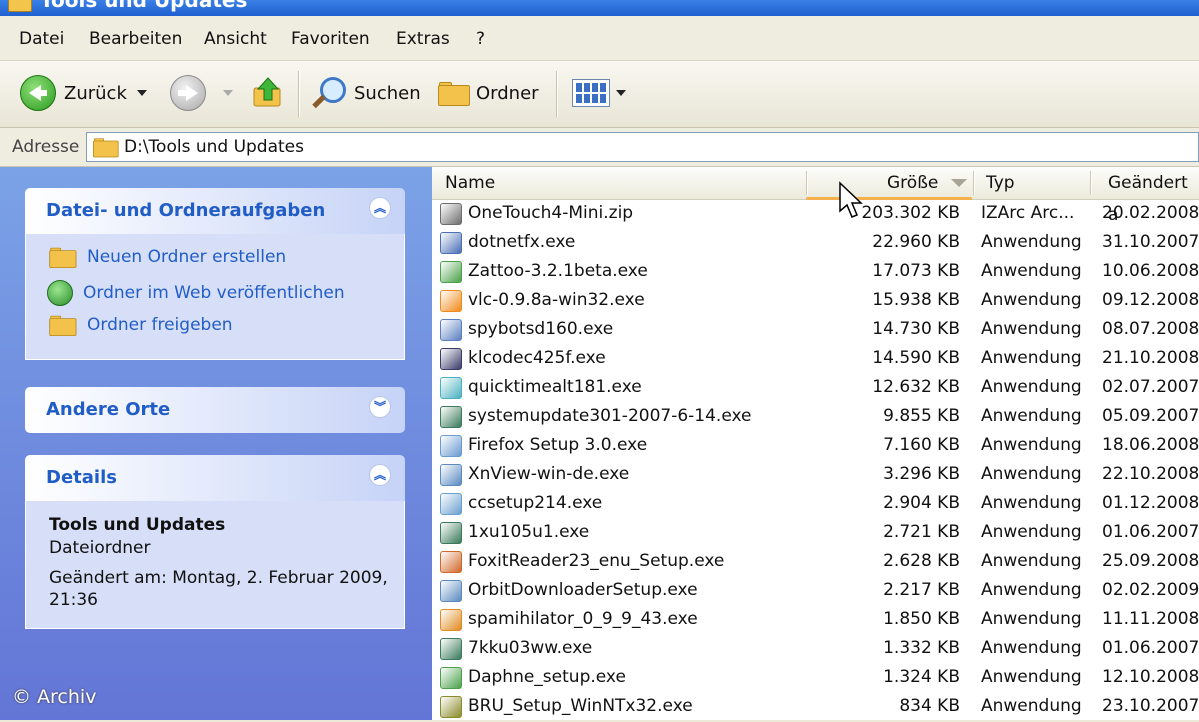  I want to click on back-button: Zurück, so click(73, 93).